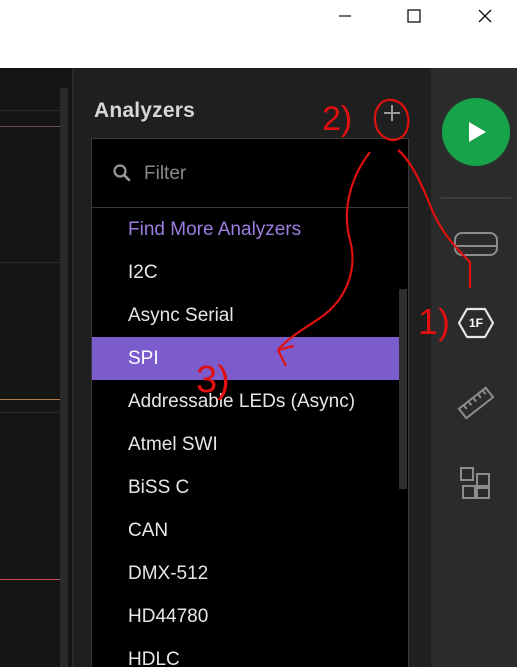  I want to click on window-titlebar, so click(258, 34).